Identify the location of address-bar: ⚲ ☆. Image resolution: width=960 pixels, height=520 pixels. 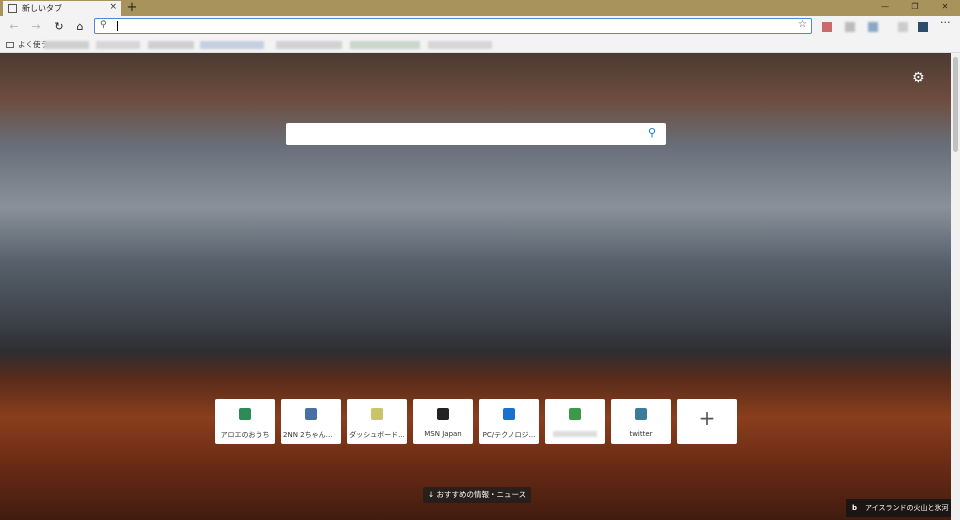
(453, 26).